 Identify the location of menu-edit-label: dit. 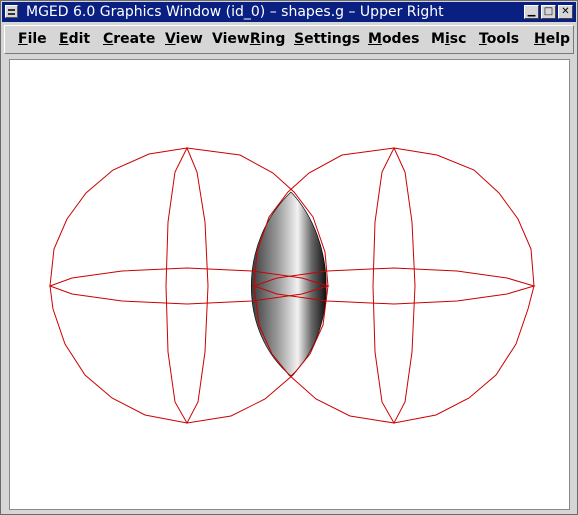
(79, 39).